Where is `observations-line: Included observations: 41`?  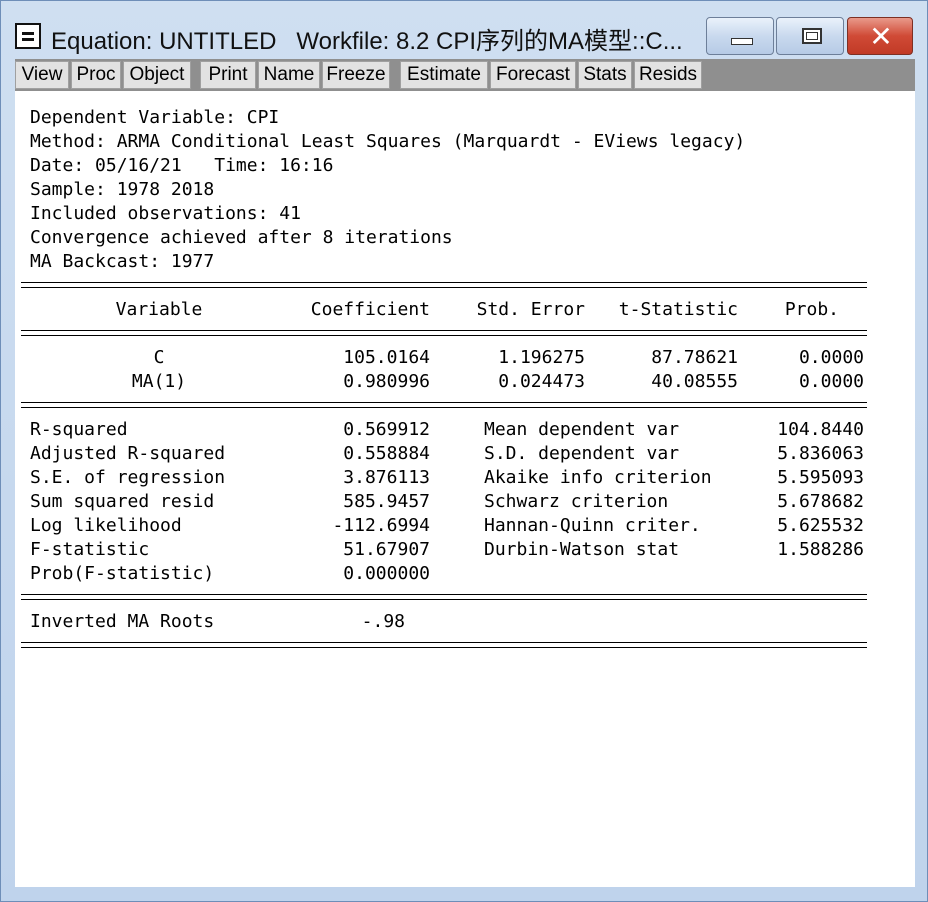
observations-line: Included observations: 41 is located at coordinates (165, 213).